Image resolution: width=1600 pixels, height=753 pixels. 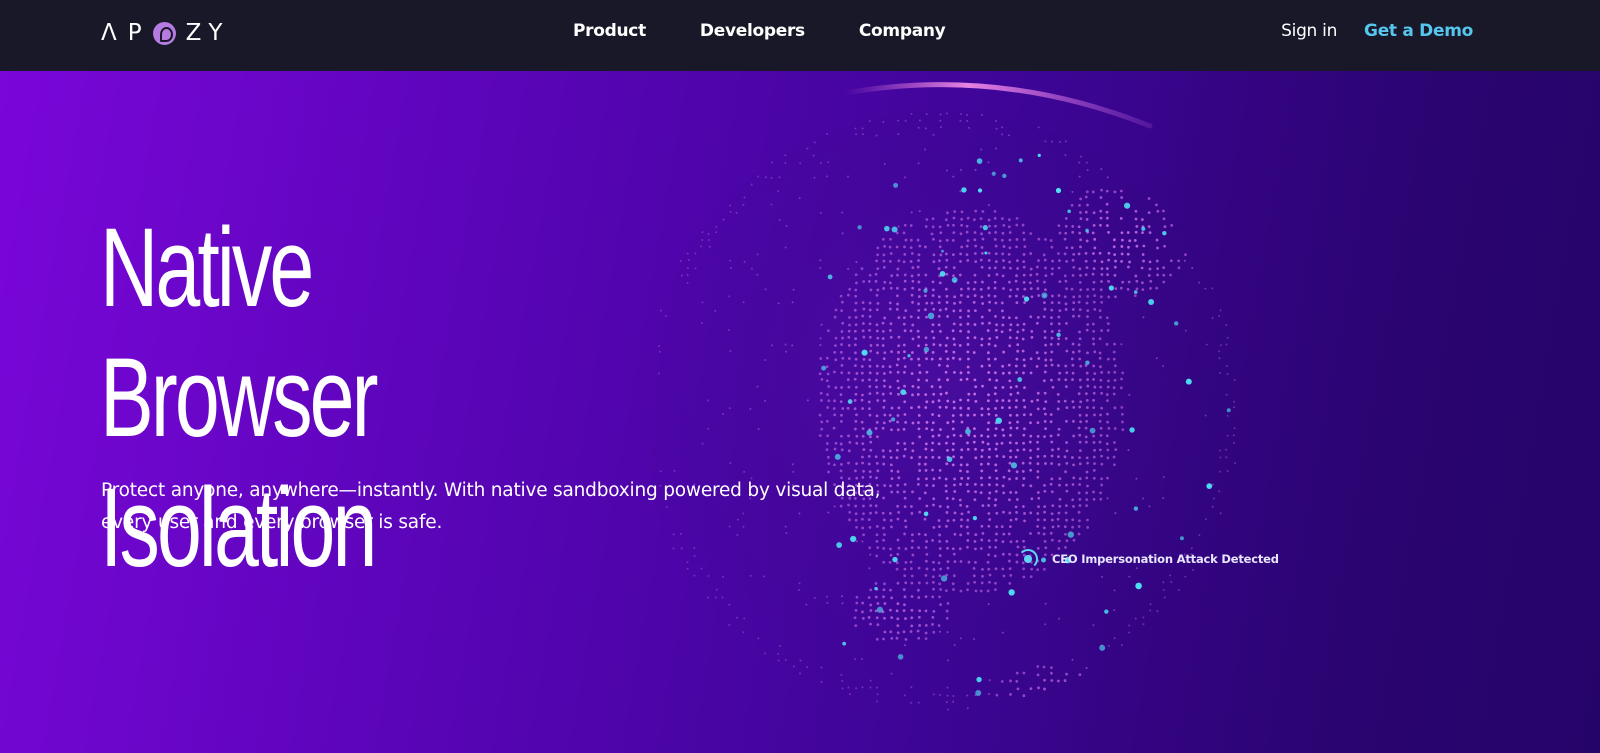 What do you see at coordinates (165, 33) in the screenshot?
I see `apozy-logo: Λ P ZY` at bounding box center [165, 33].